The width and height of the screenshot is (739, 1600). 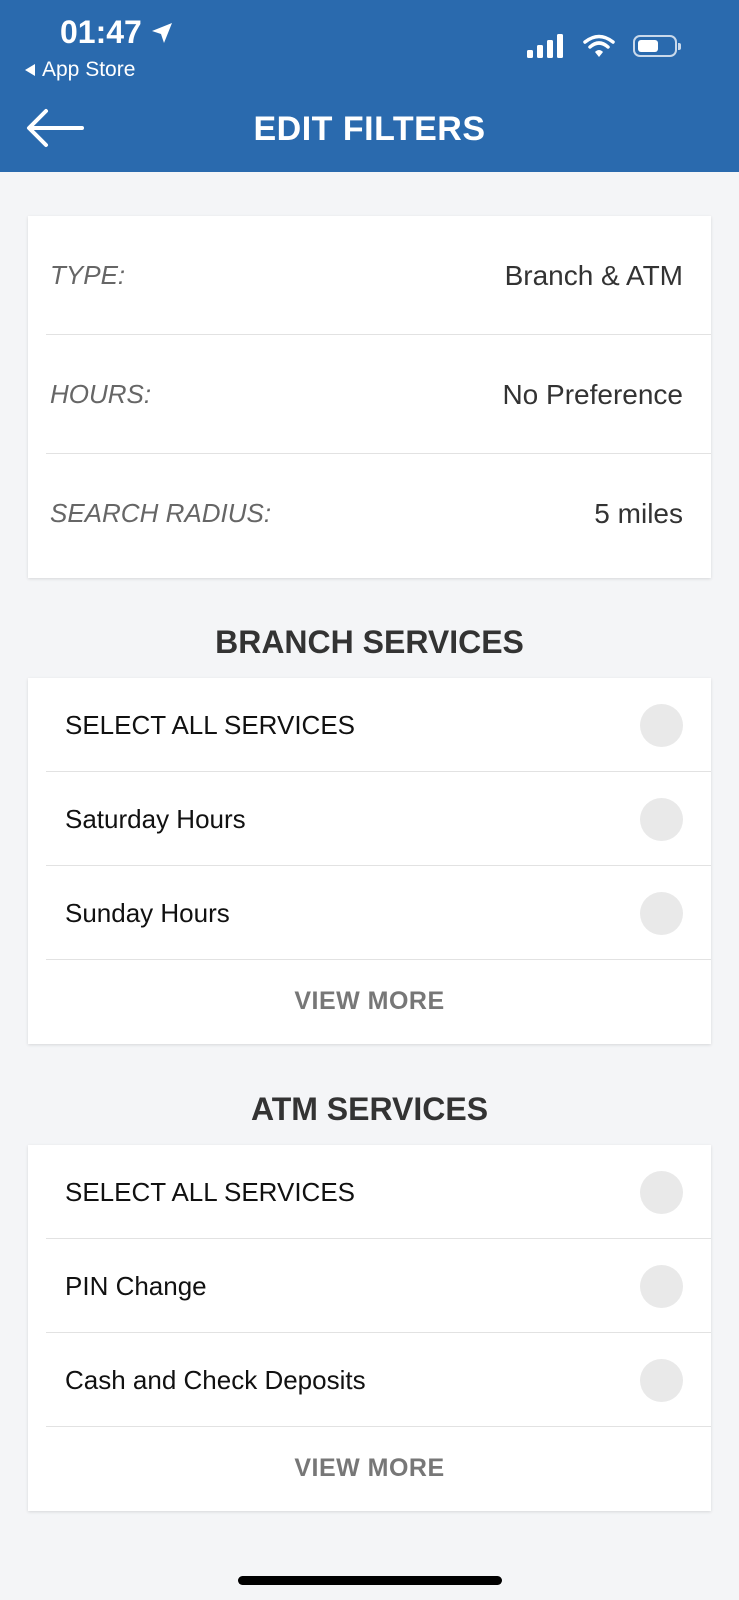 What do you see at coordinates (161, 513) in the screenshot?
I see `filter-label: SEARCH RADIUS:` at bounding box center [161, 513].